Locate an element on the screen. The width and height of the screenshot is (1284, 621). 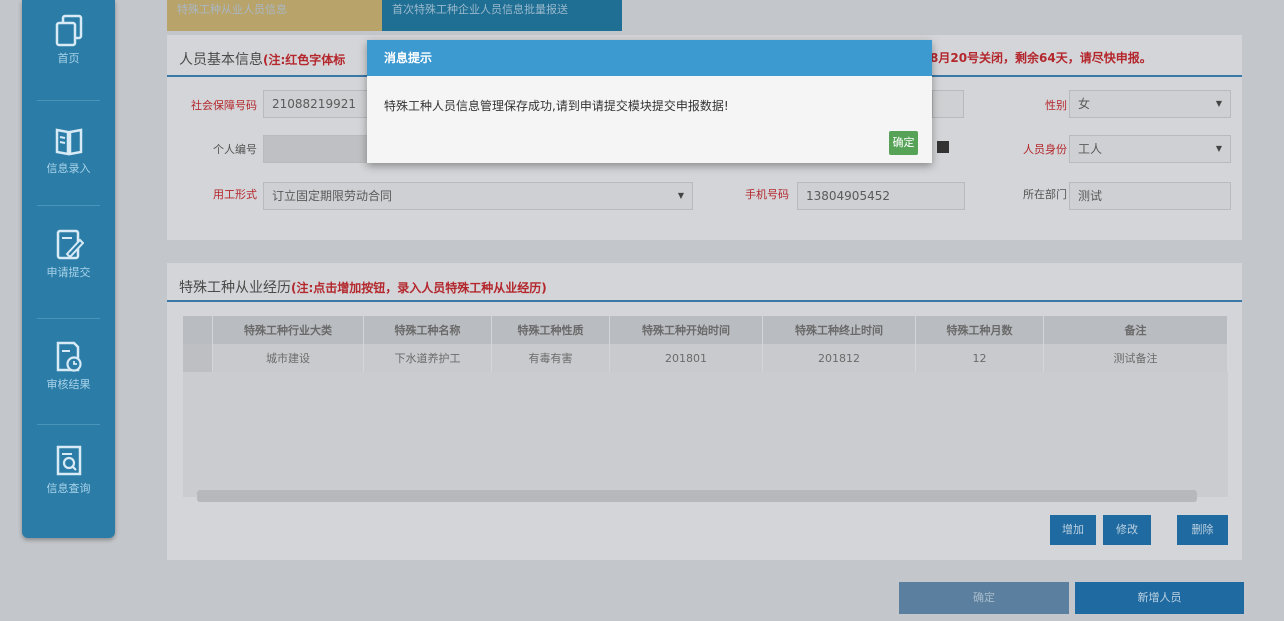
gender-select: 女 ▼ is located at coordinates (1150, 104).